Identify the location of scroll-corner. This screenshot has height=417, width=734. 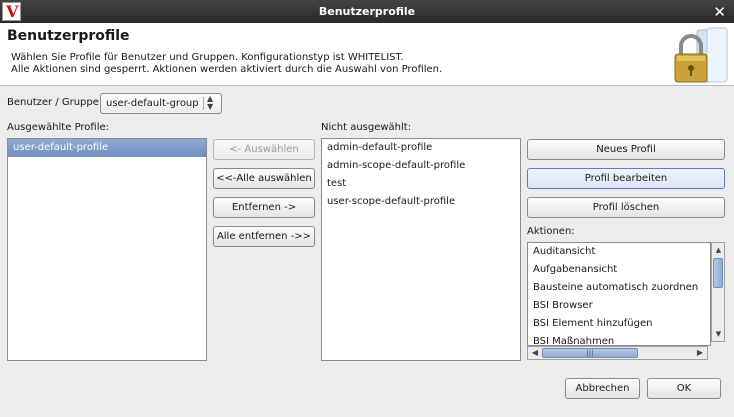
(718, 353).